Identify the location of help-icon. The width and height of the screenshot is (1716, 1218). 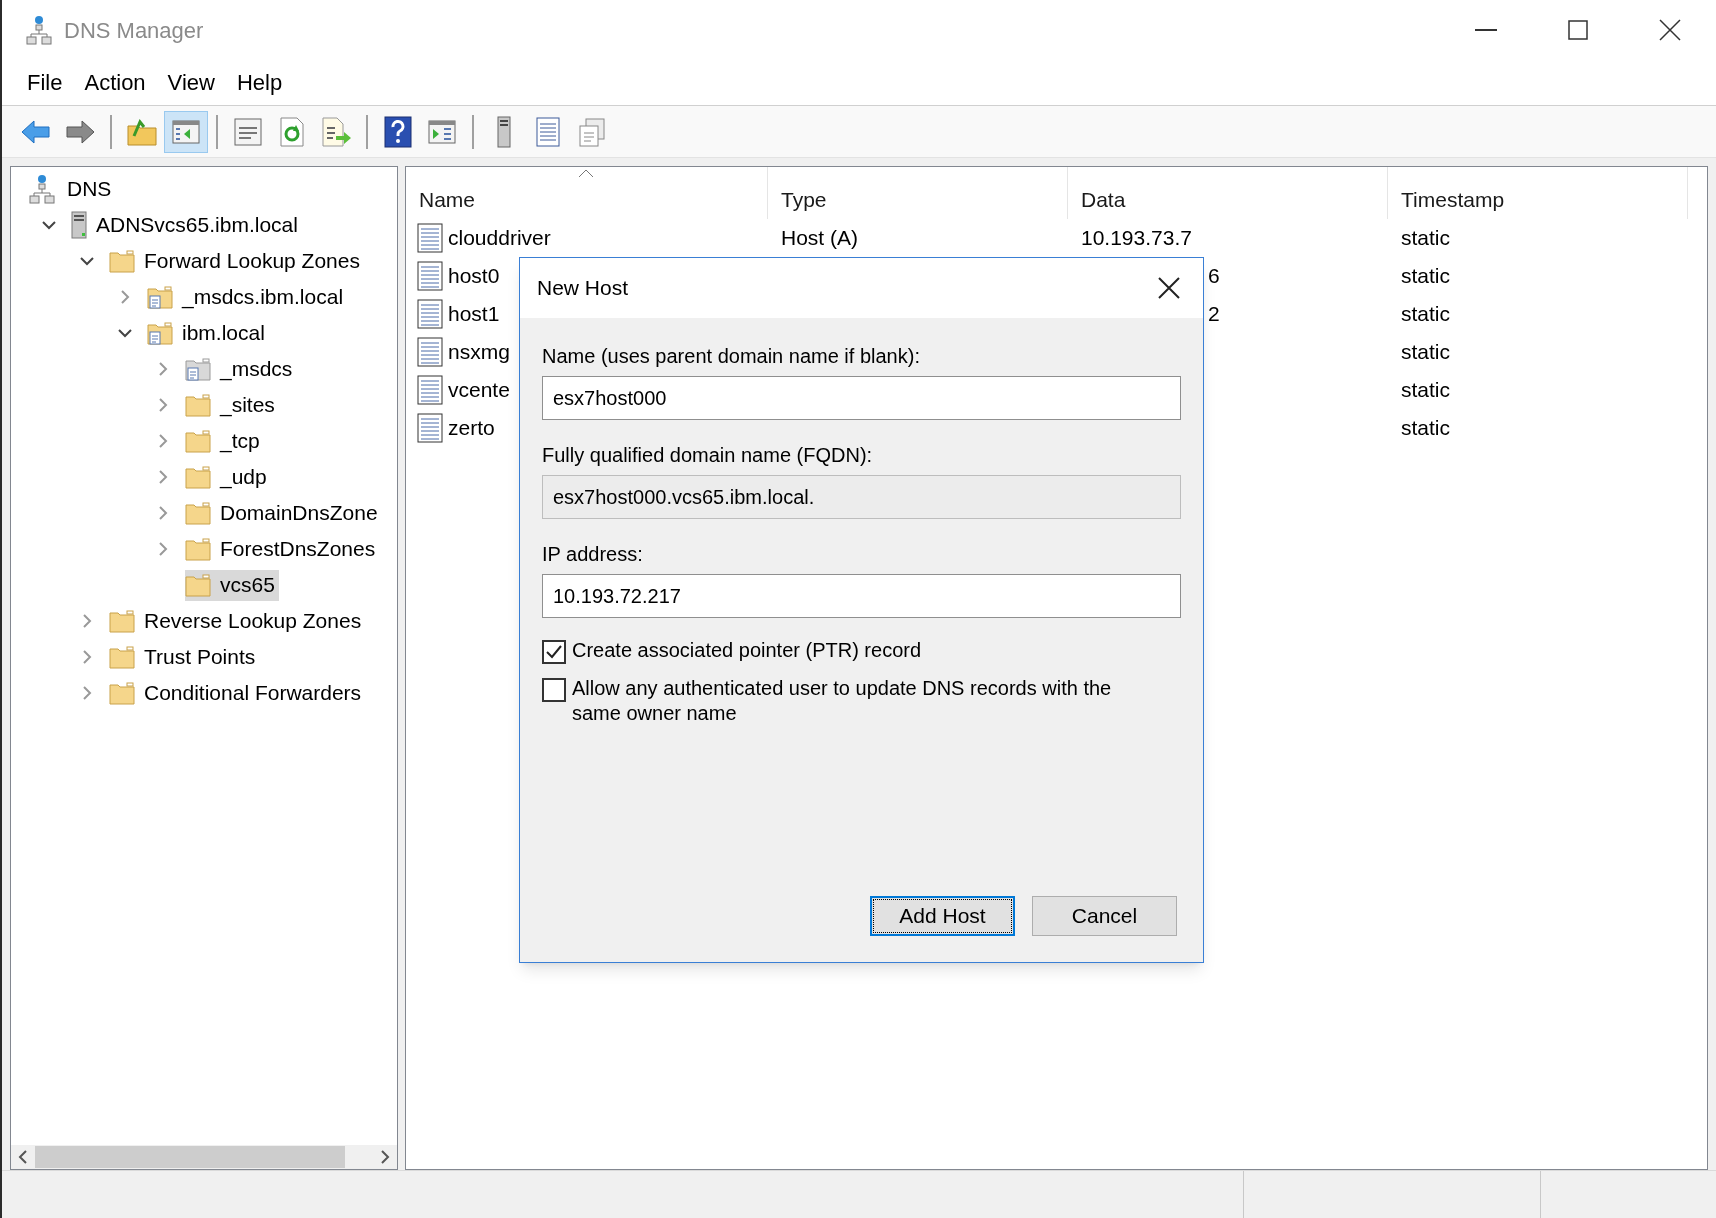
(398, 131).